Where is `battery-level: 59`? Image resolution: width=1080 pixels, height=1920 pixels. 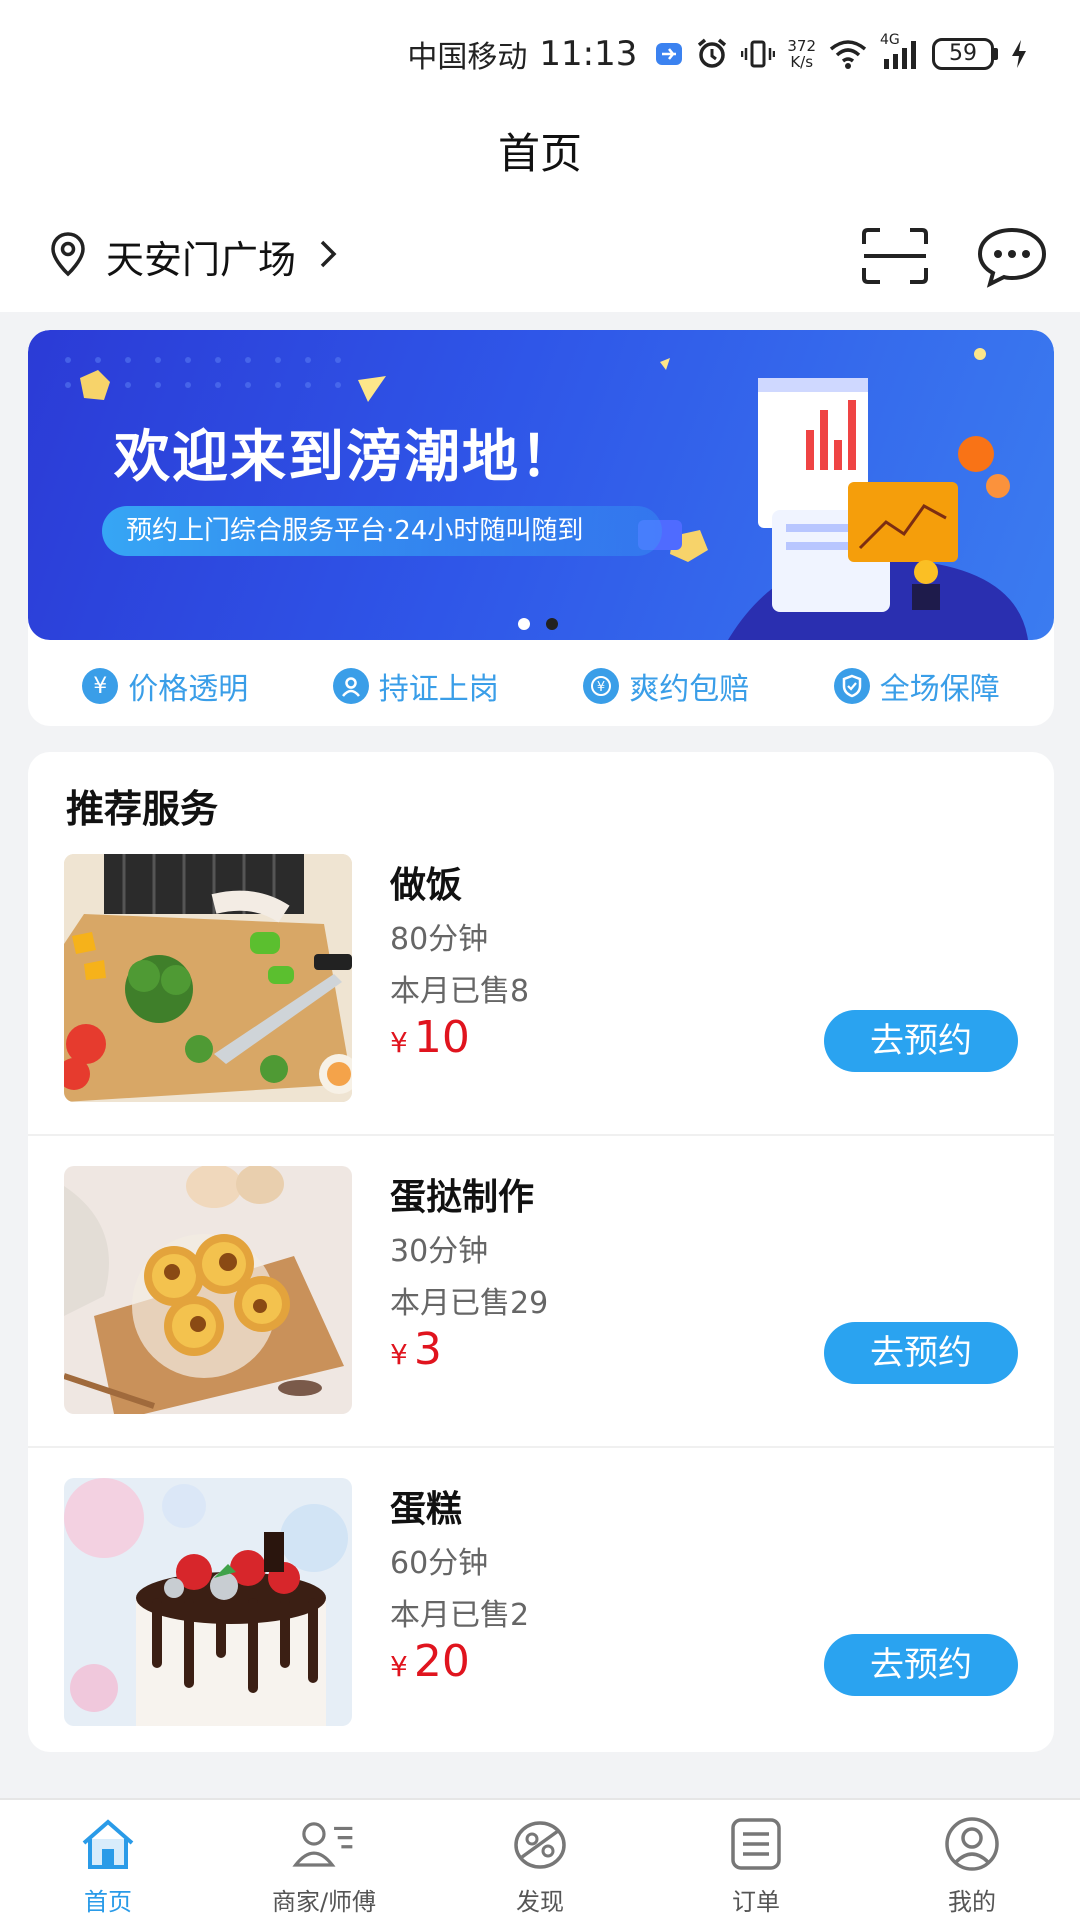 battery-level: 59 is located at coordinates (963, 54).